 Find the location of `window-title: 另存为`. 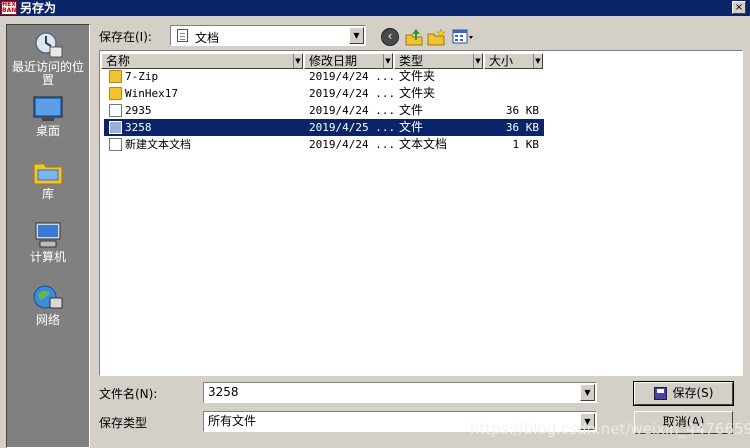

window-title: 另存为 is located at coordinates (38, 8).